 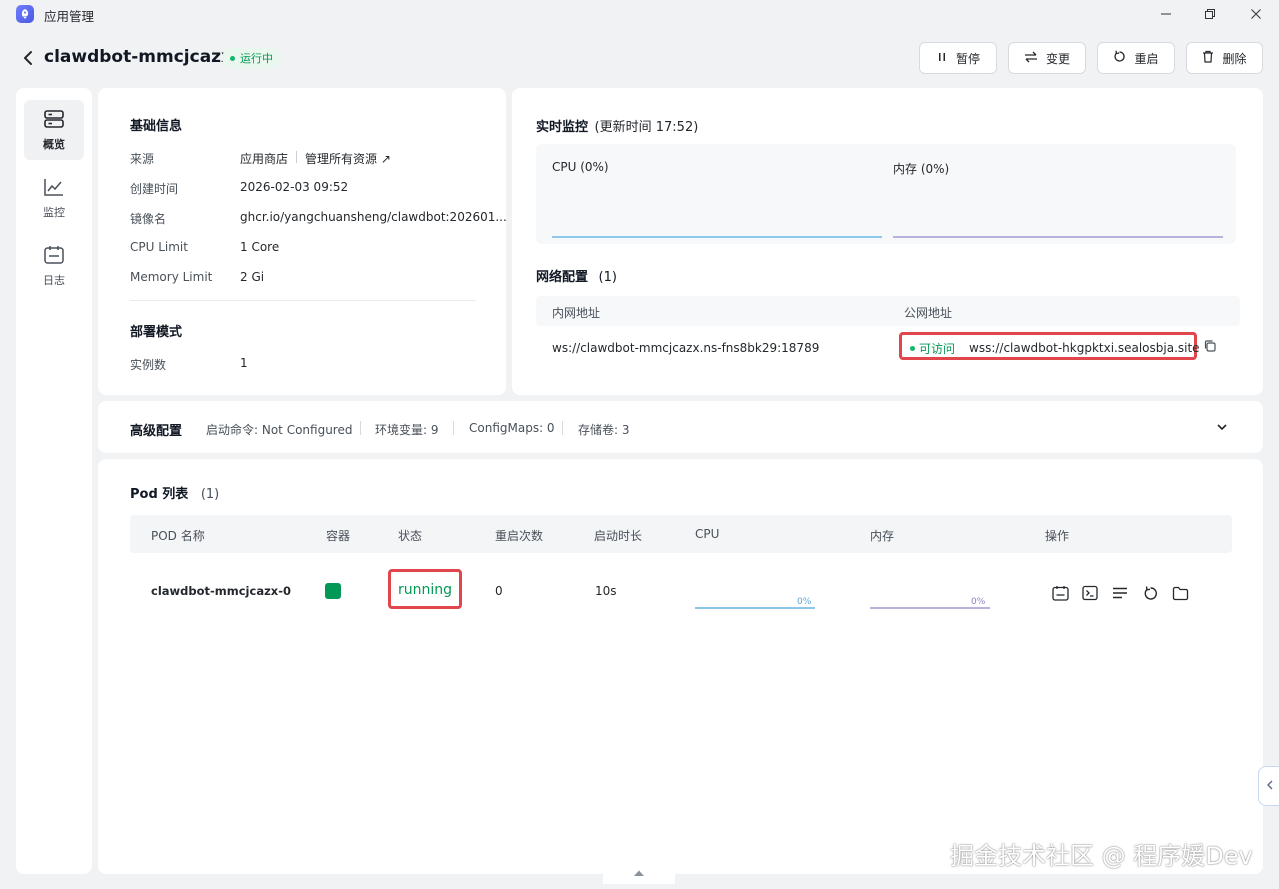 I want to click on network-count: (1), so click(x=607, y=277).